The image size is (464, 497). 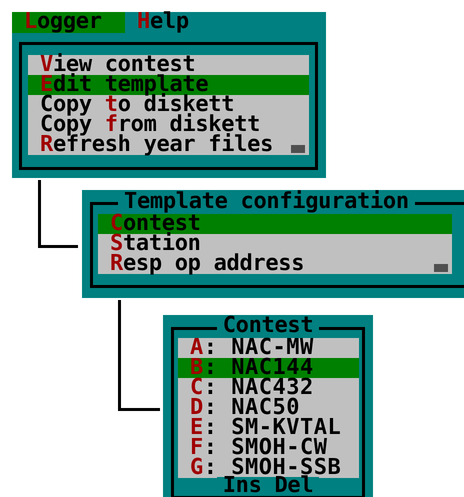 I want to click on dialog-title: Template configuration, so click(x=266, y=201).